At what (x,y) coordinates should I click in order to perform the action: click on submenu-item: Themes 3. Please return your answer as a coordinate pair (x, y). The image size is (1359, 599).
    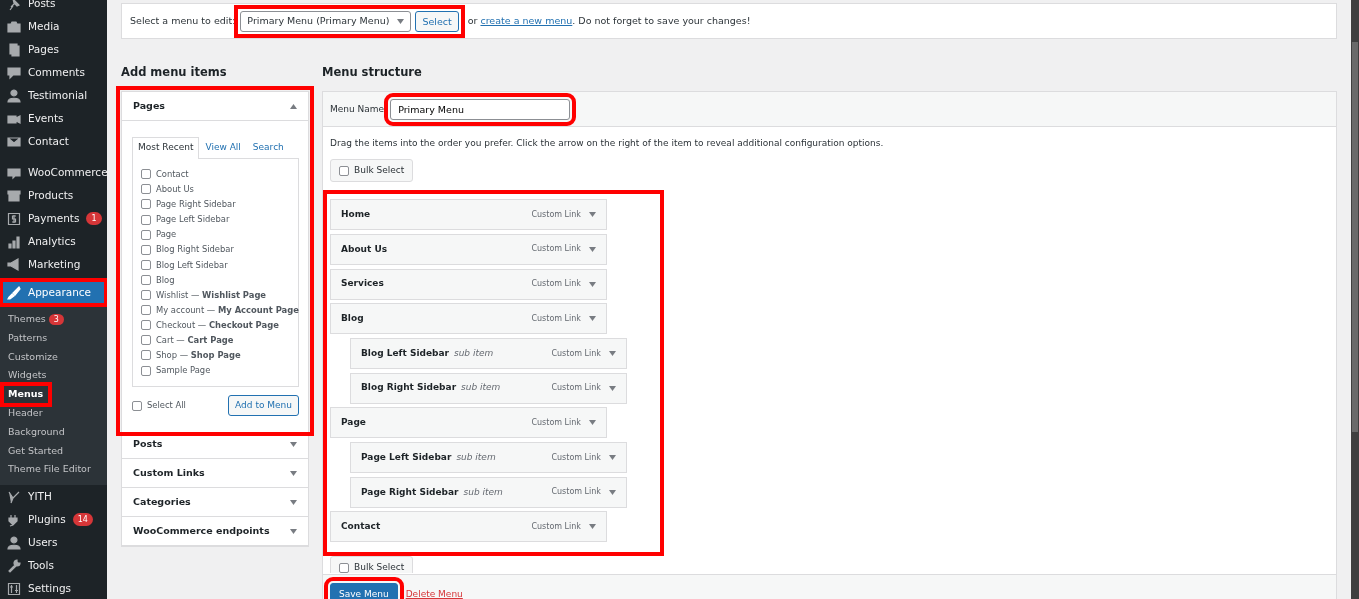
    Looking at the image, I should click on (53, 319).